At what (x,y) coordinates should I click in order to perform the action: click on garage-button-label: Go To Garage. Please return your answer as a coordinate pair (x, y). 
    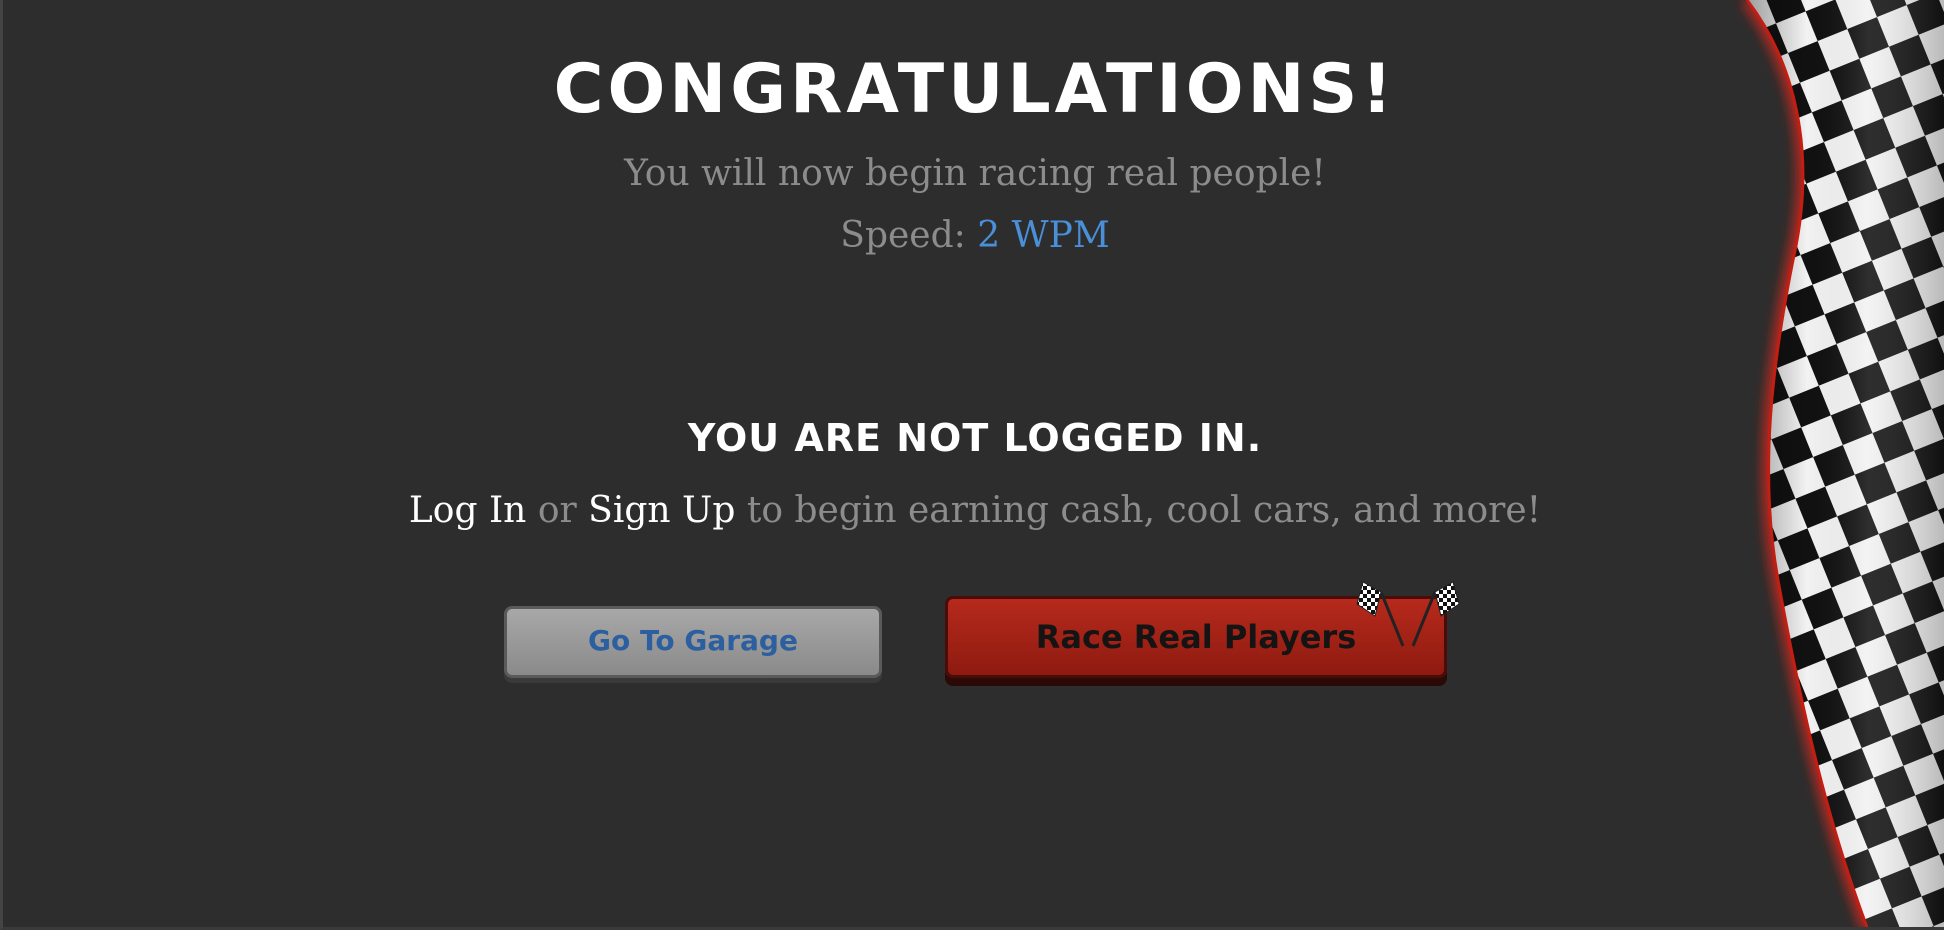
    Looking at the image, I should click on (693, 640).